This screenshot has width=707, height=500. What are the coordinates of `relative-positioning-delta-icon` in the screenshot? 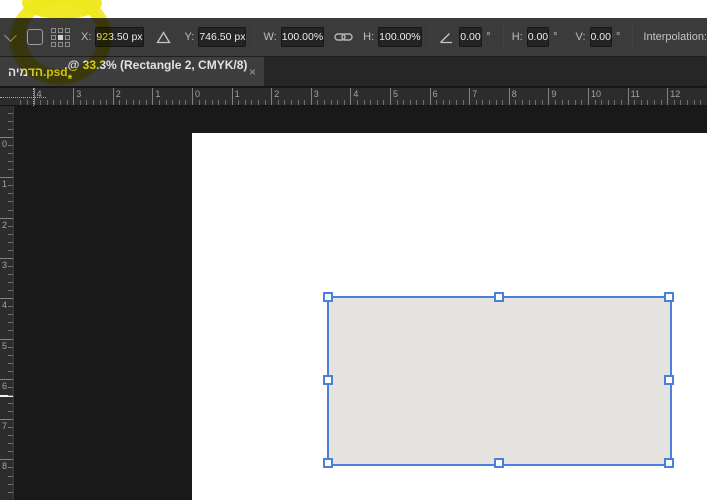 It's located at (163, 37).